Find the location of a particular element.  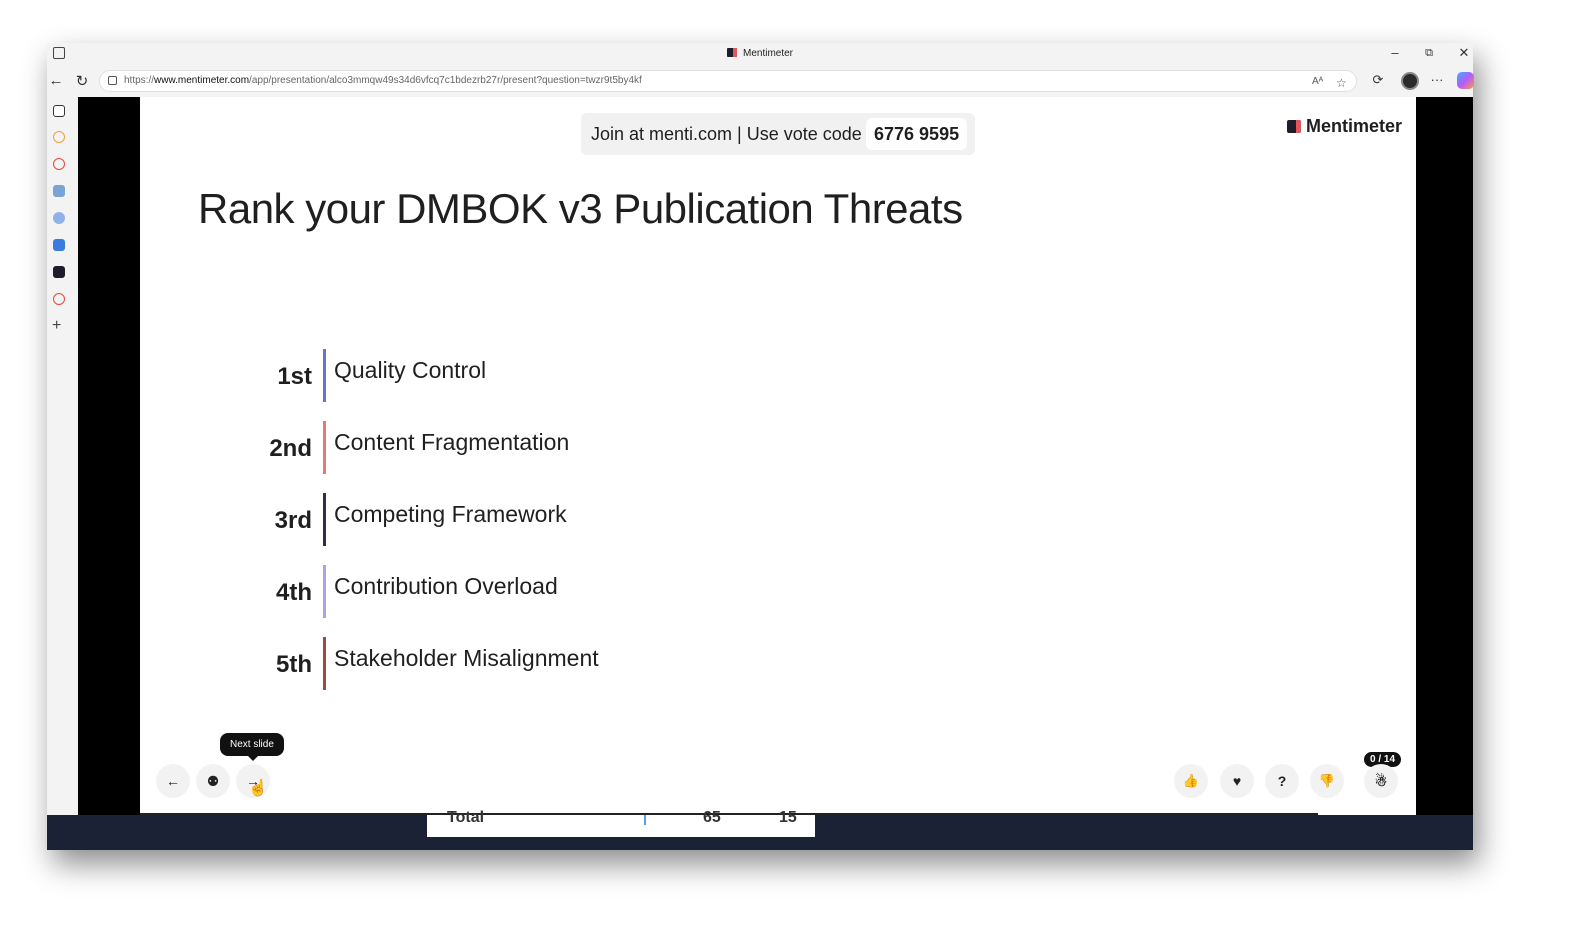

rank-label: Quality Control is located at coordinates (410, 370).